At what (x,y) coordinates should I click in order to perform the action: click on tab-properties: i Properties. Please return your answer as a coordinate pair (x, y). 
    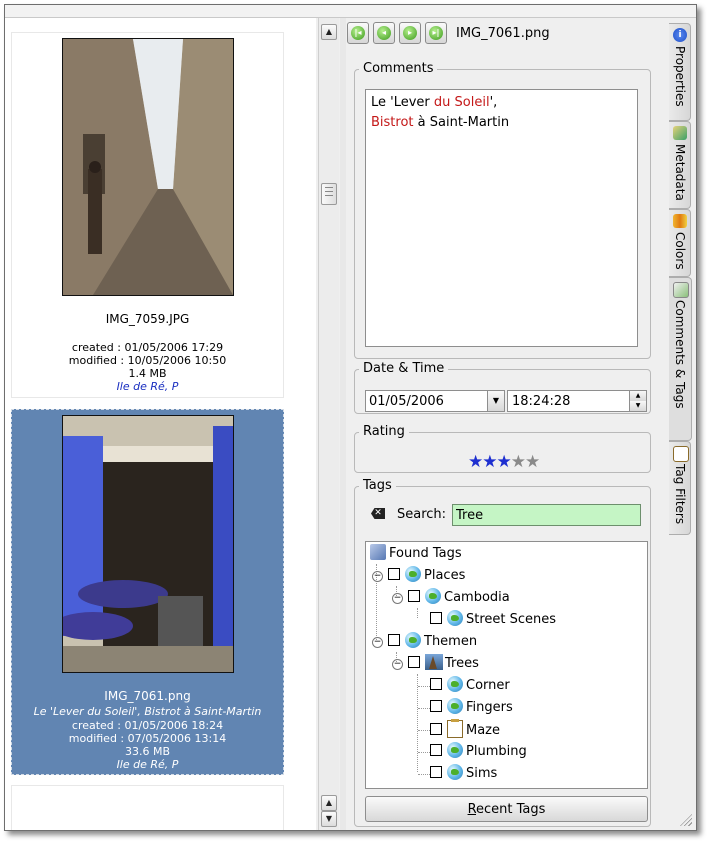
    Looking at the image, I should click on (680, 72).